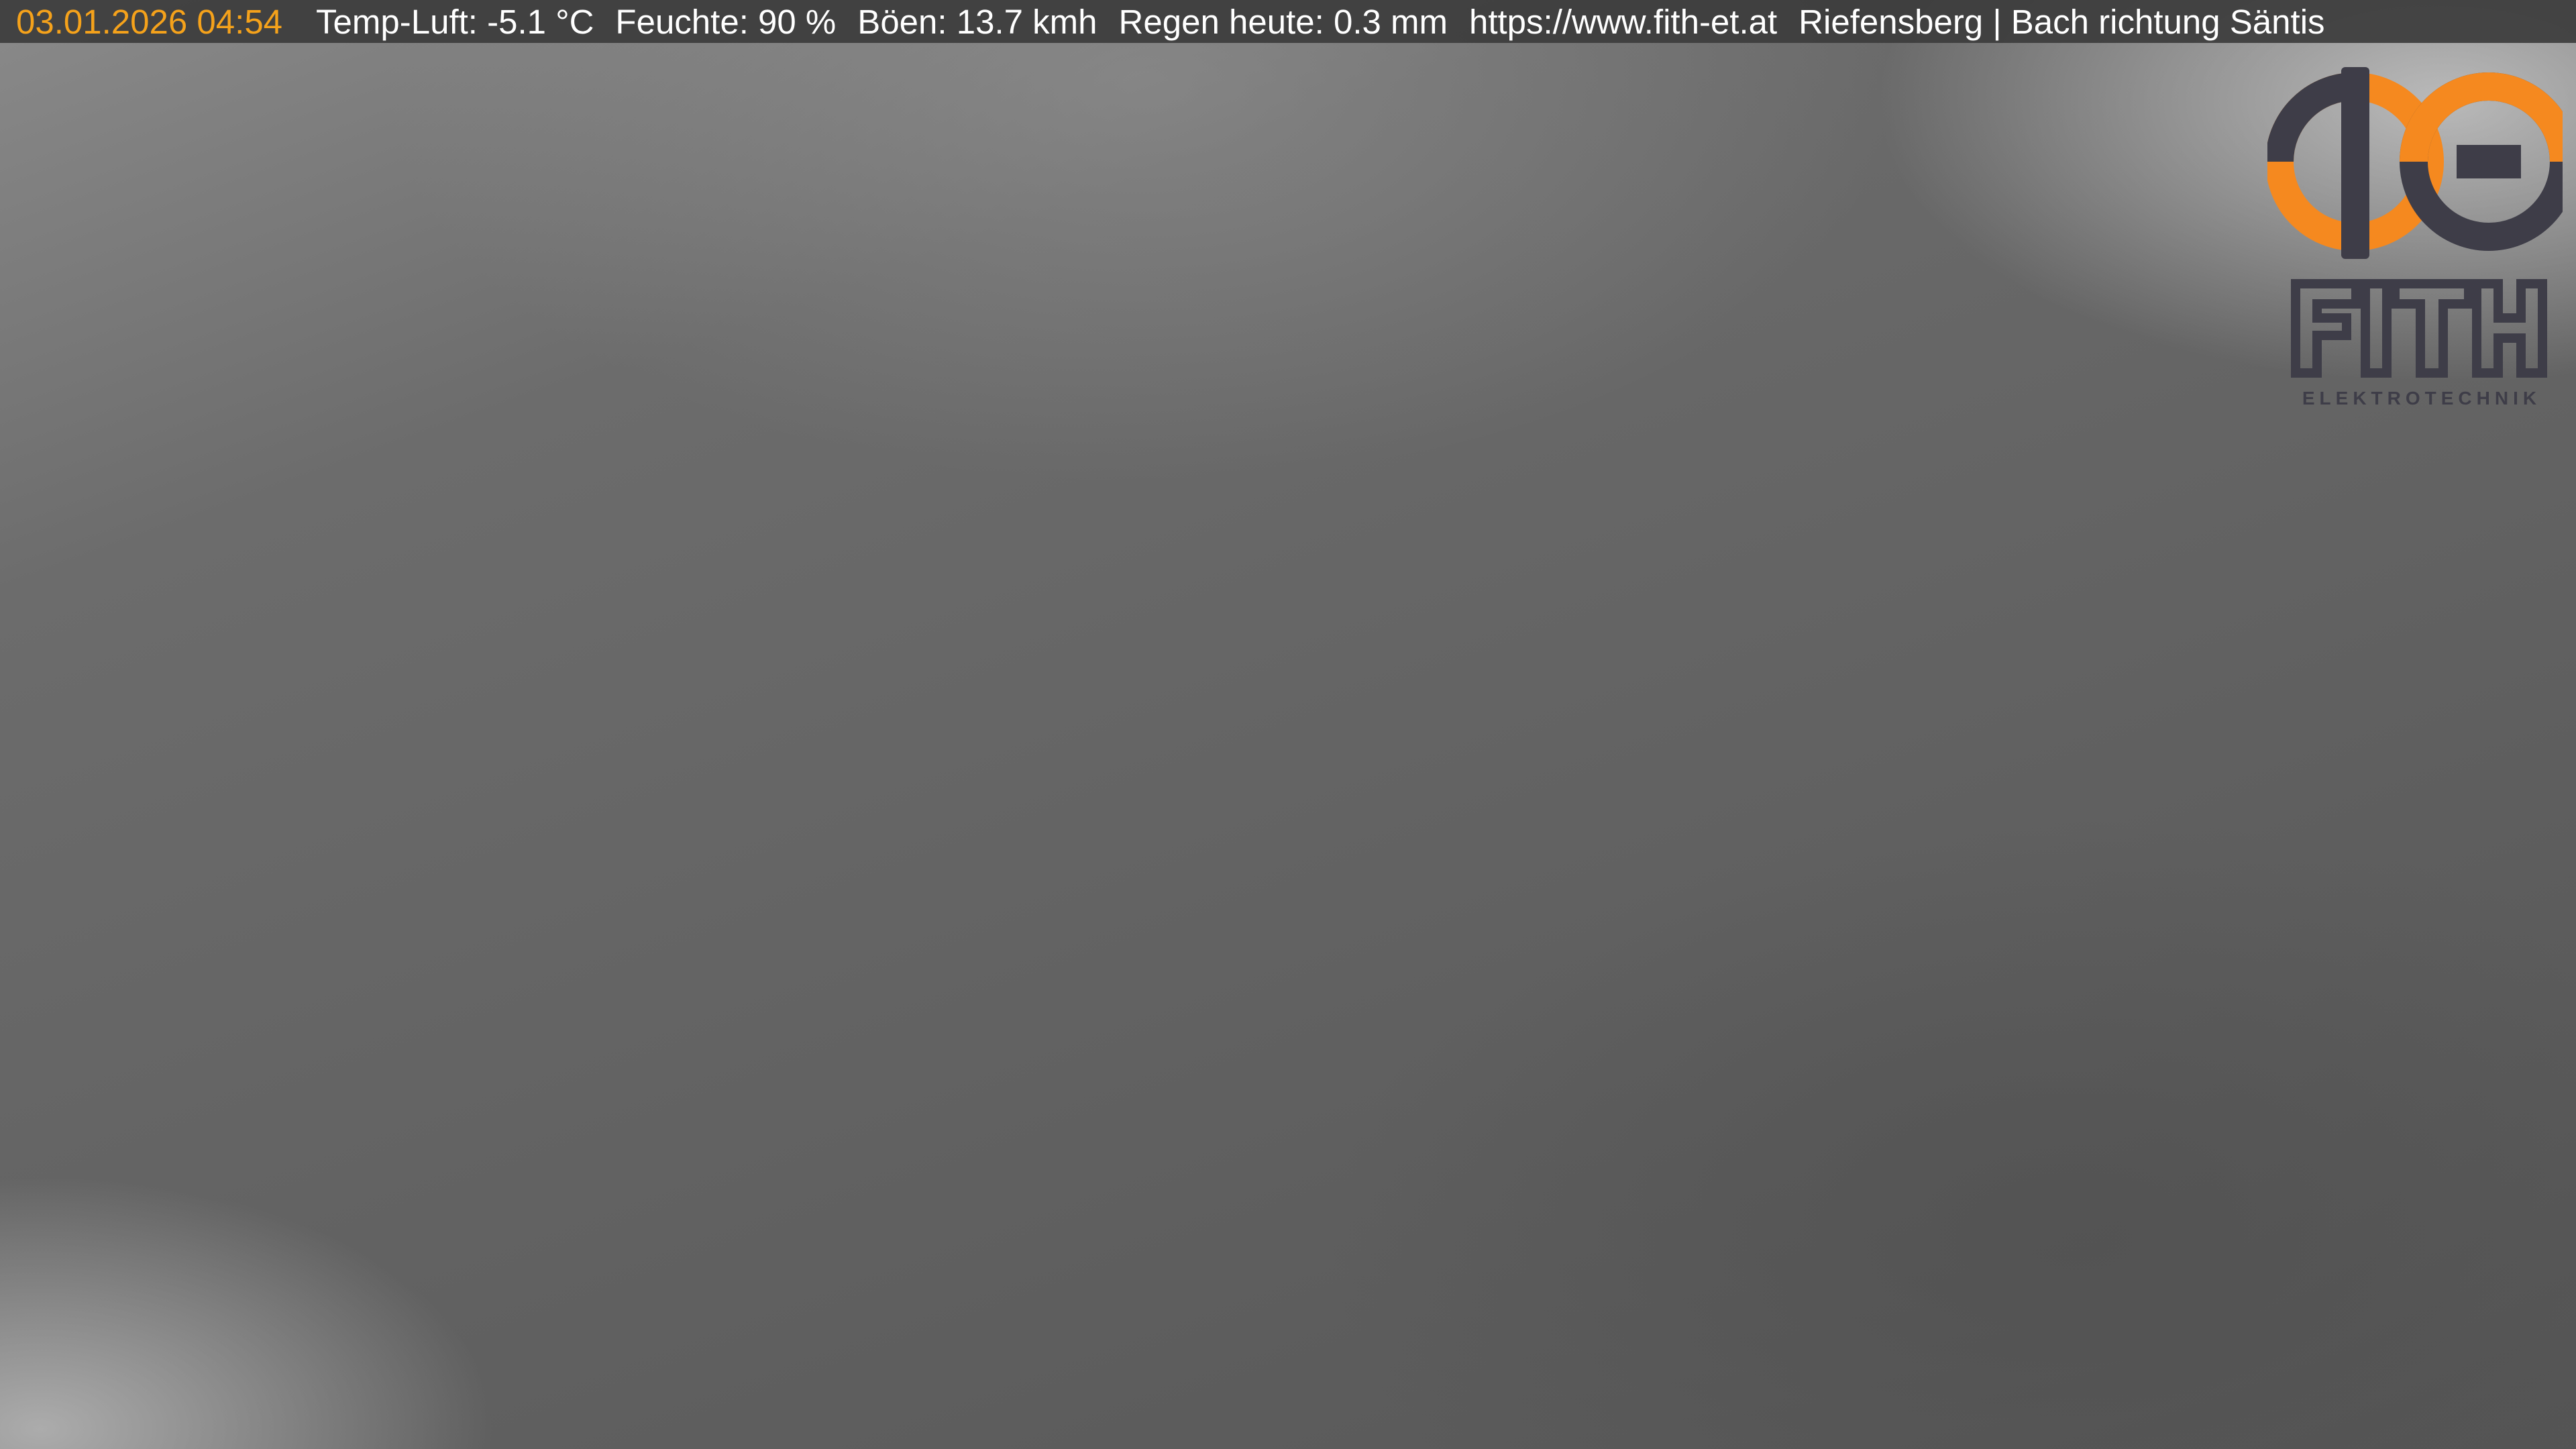 This screenshot has height=1449, width=2576. Describe the element at coordinates (726, 21) in the screenshot. I see `humidity: Feuchte: 90 %` at that location.